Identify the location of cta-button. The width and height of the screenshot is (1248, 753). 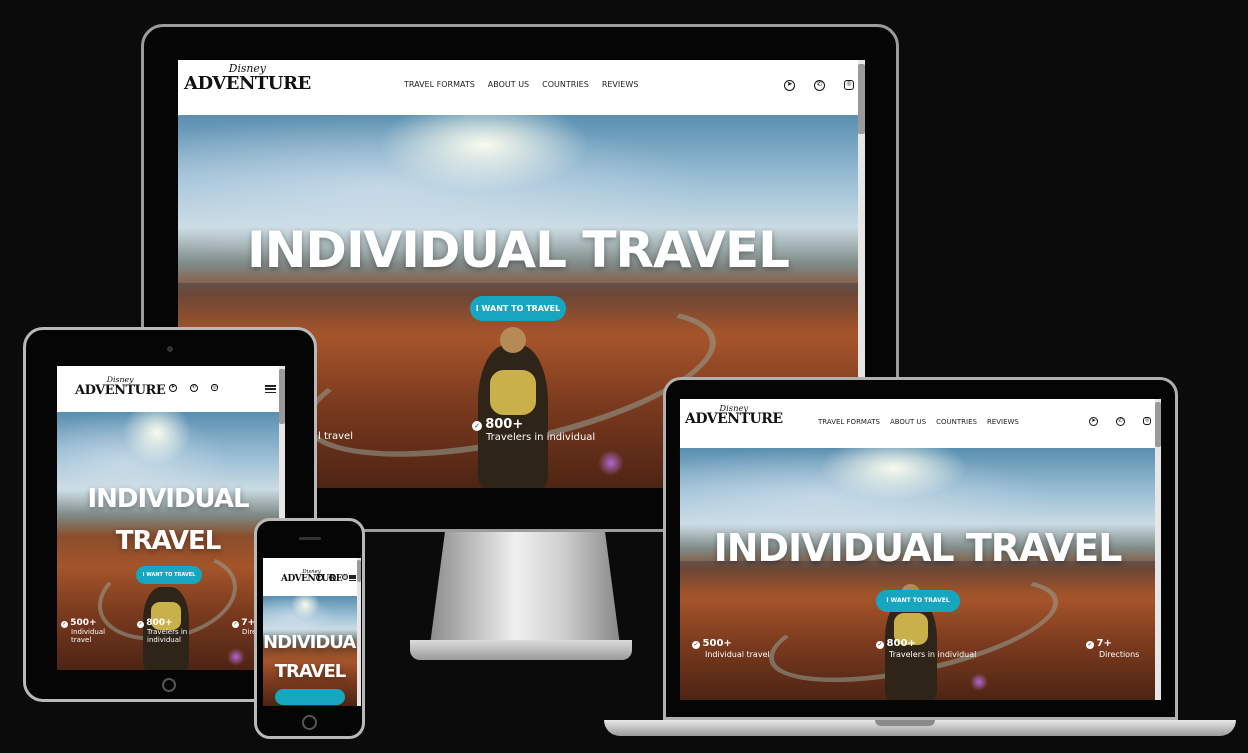
(310, 697).